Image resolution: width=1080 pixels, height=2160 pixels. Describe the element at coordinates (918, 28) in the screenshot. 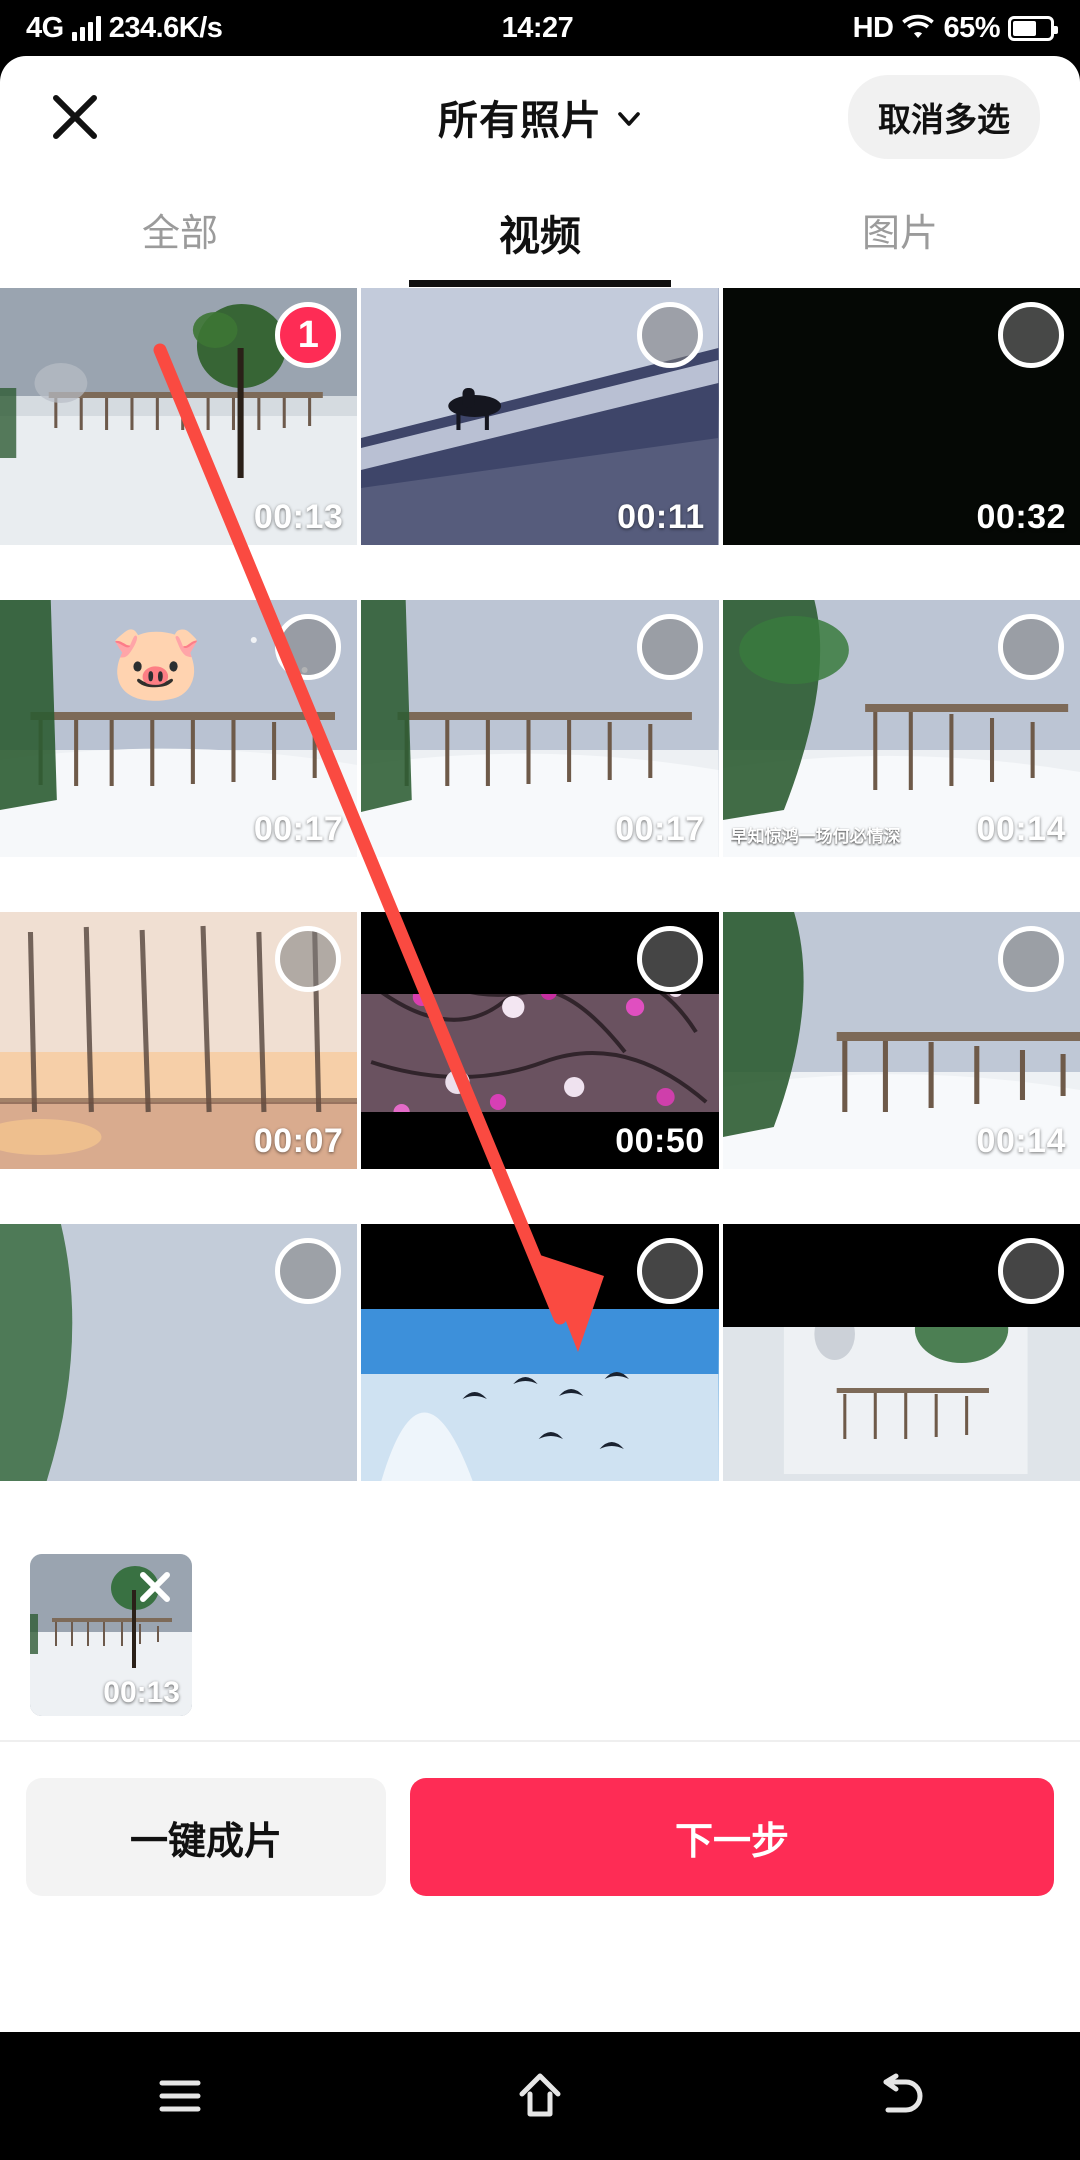

I see `wifi-icon` at that location.